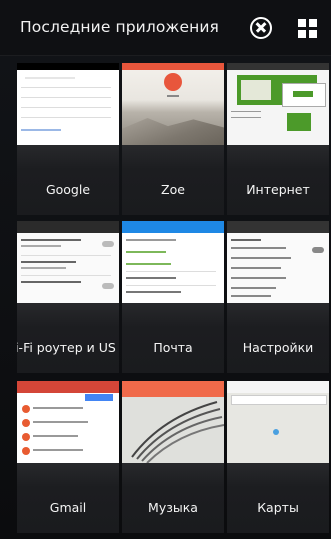 The height and width of the screenshot is (539, 331). I want to click on app-card-internet: Интернет, so click(278, 139).